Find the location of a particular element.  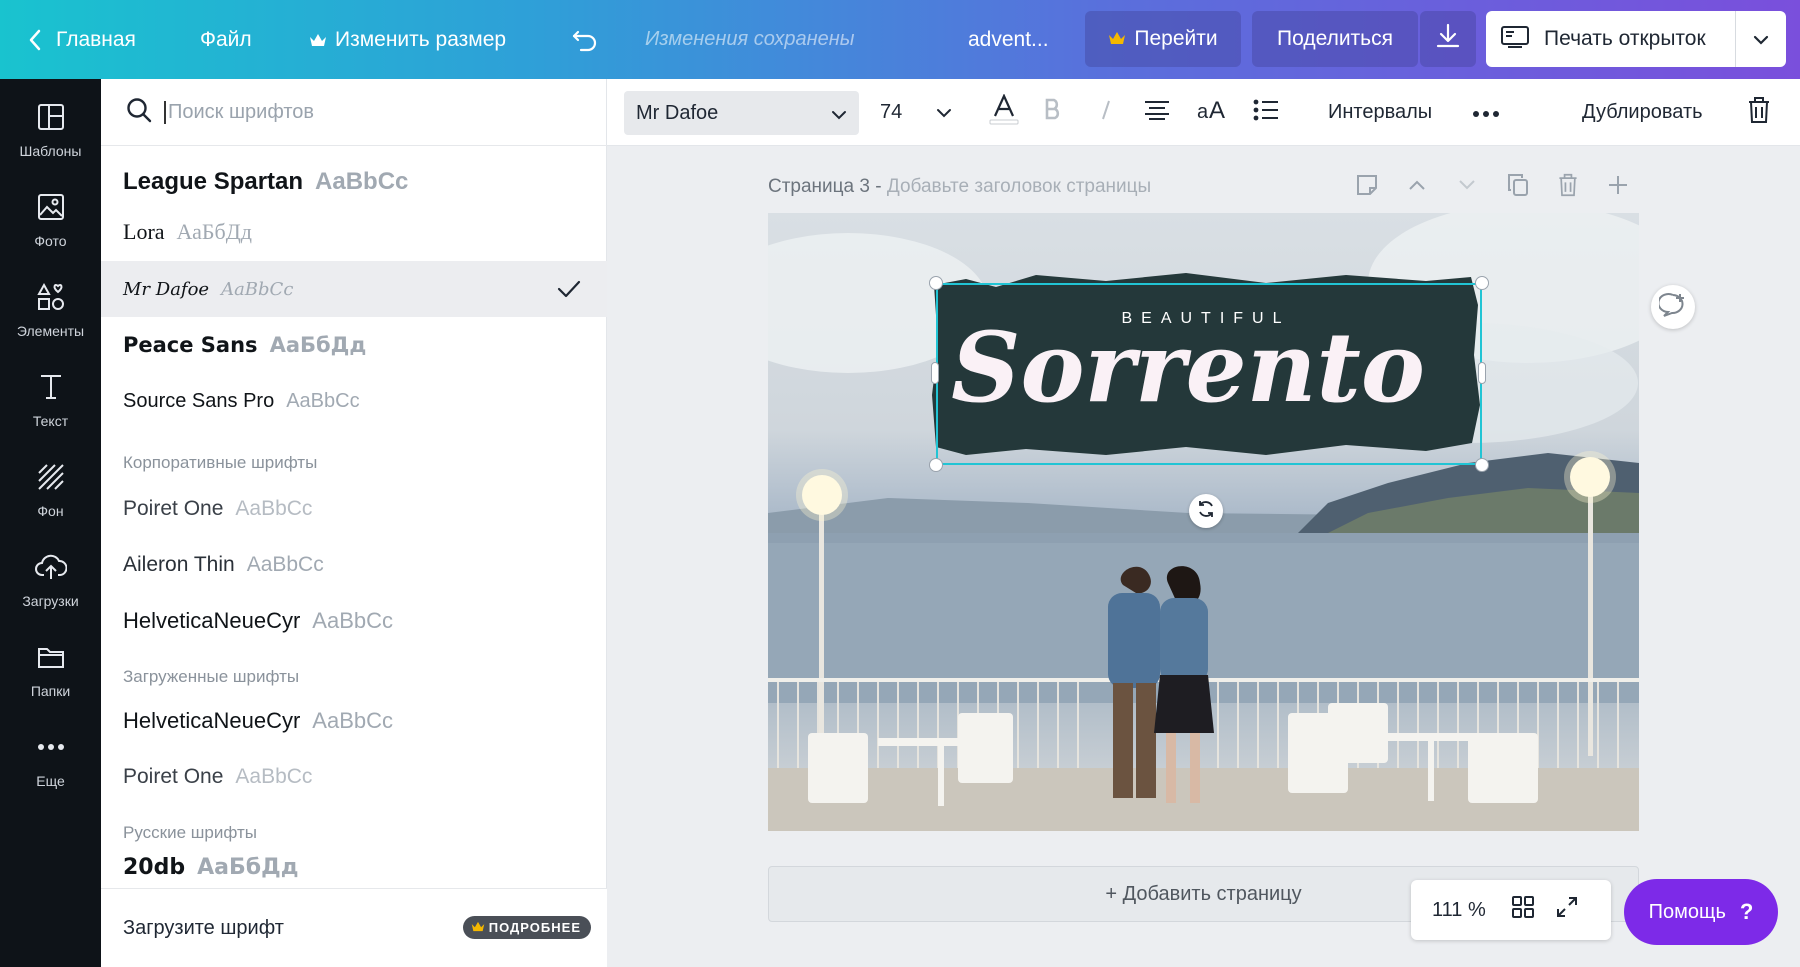

font-item-poiret-one: Poiret One AaBbCc is located at coordinates (354, 509).